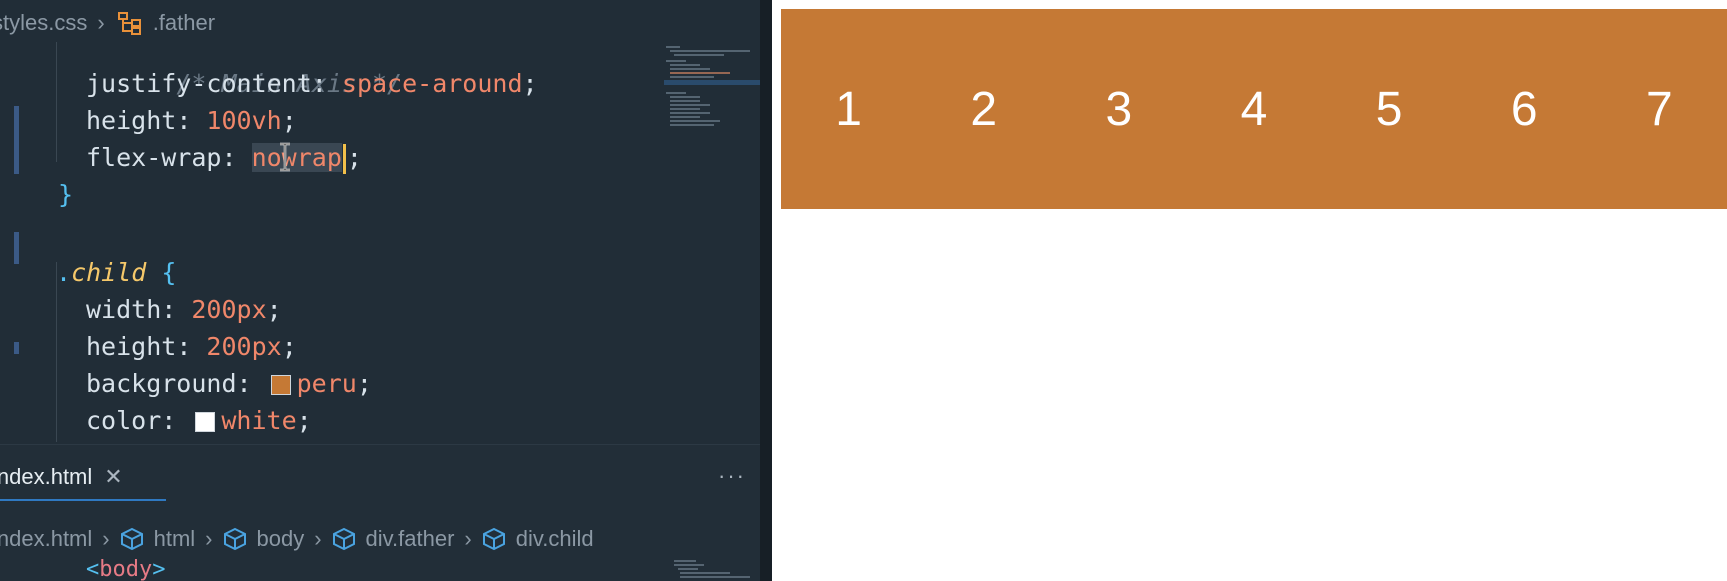 The image size is (1727, 581). What do you see at coordinates (1659, 109) in the screenshot?
I see `child-box: 7` at bounding box center [1659, 109].